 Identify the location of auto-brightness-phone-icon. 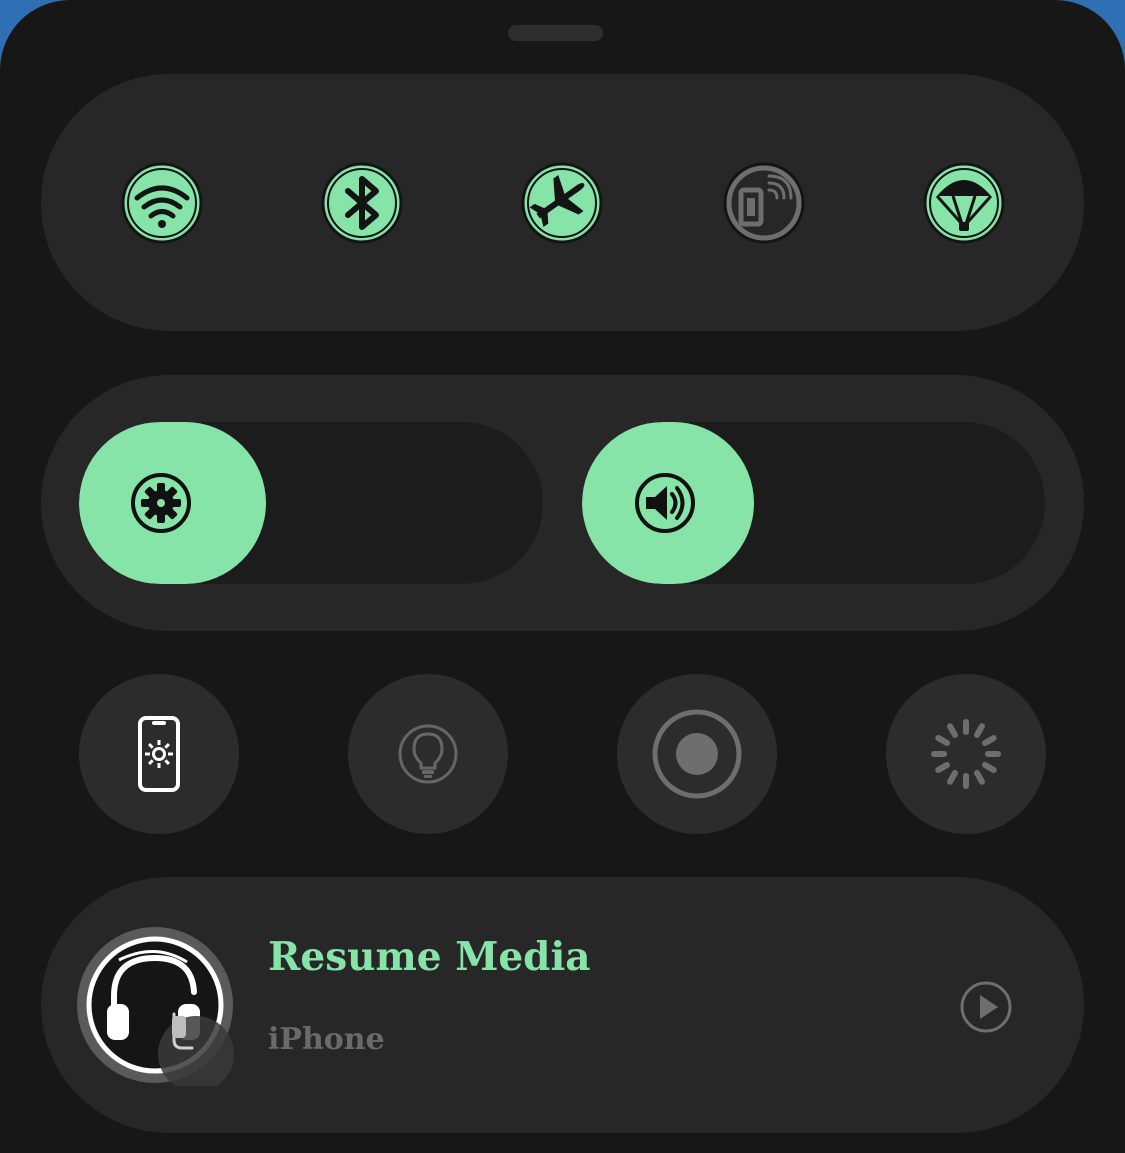
(159, 754).